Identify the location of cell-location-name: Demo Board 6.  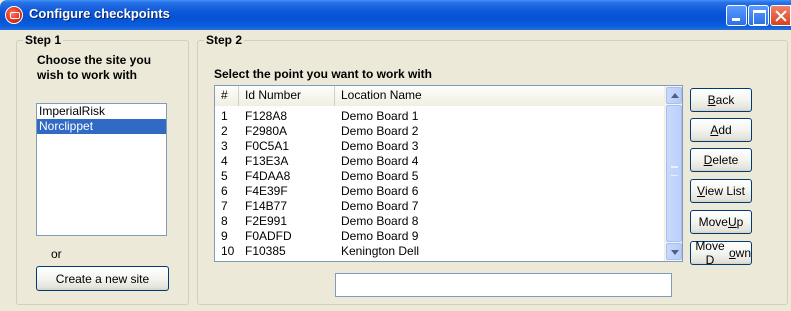
(380, 191).